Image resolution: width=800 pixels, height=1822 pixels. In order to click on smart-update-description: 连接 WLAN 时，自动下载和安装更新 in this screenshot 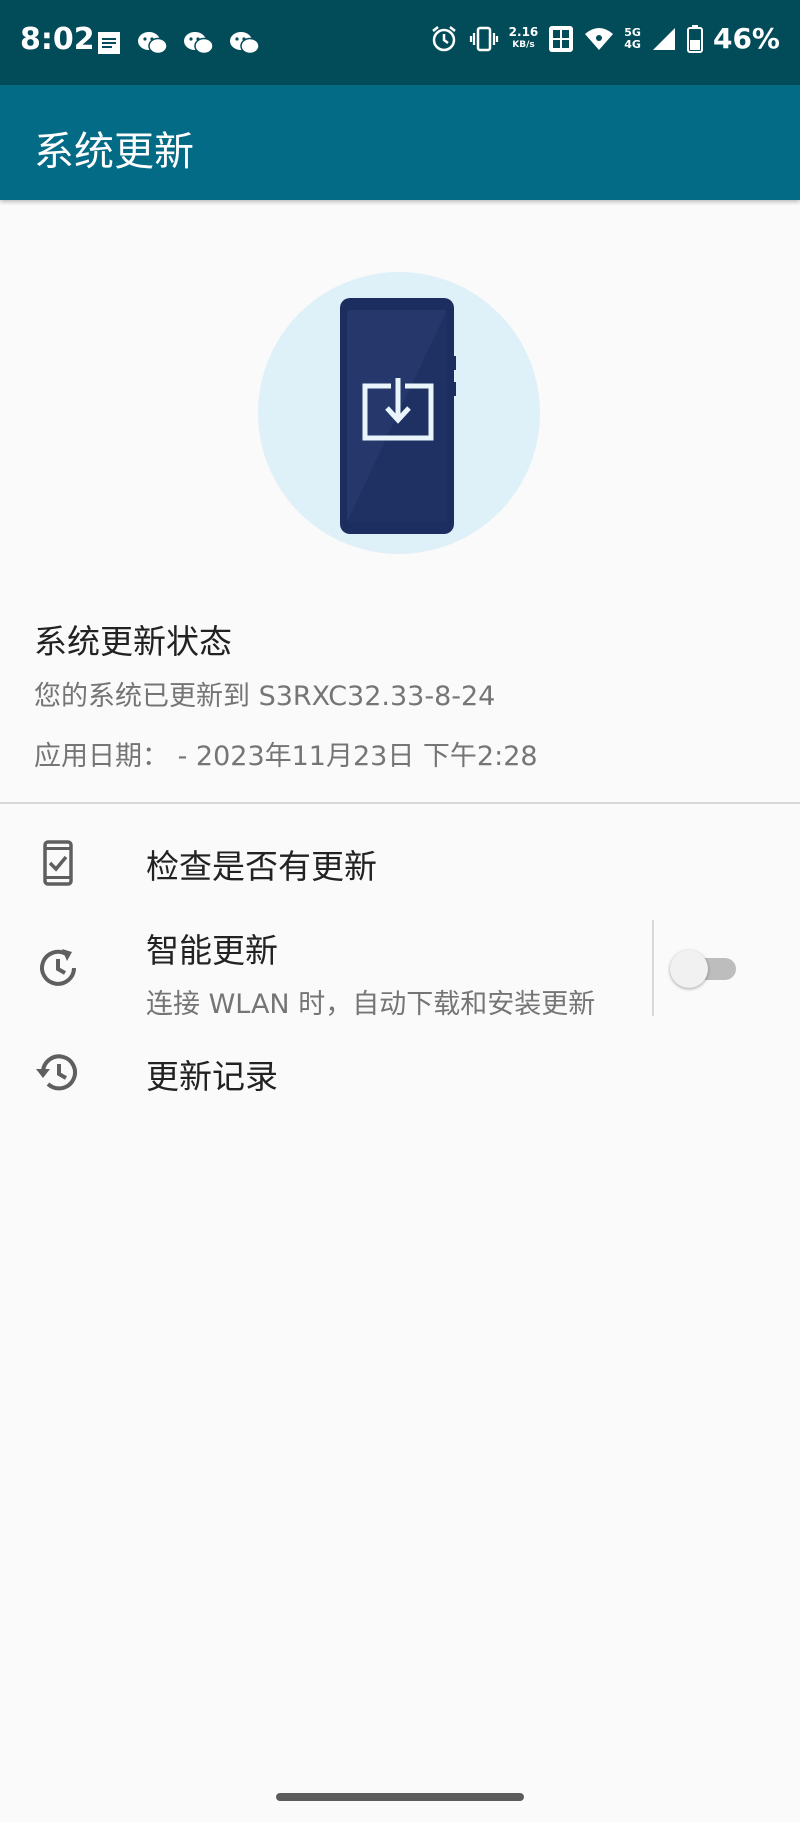, I will do `click(371, 1004)`.